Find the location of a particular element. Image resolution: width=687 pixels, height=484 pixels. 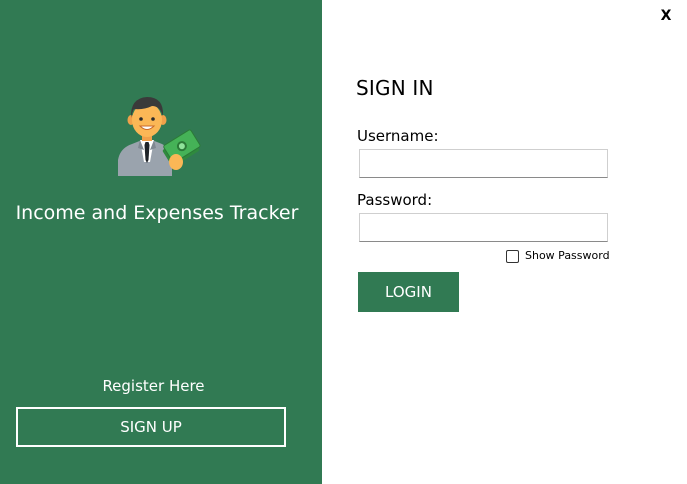

show-password-toggle: Show Password is located at coordinates (558, 256).